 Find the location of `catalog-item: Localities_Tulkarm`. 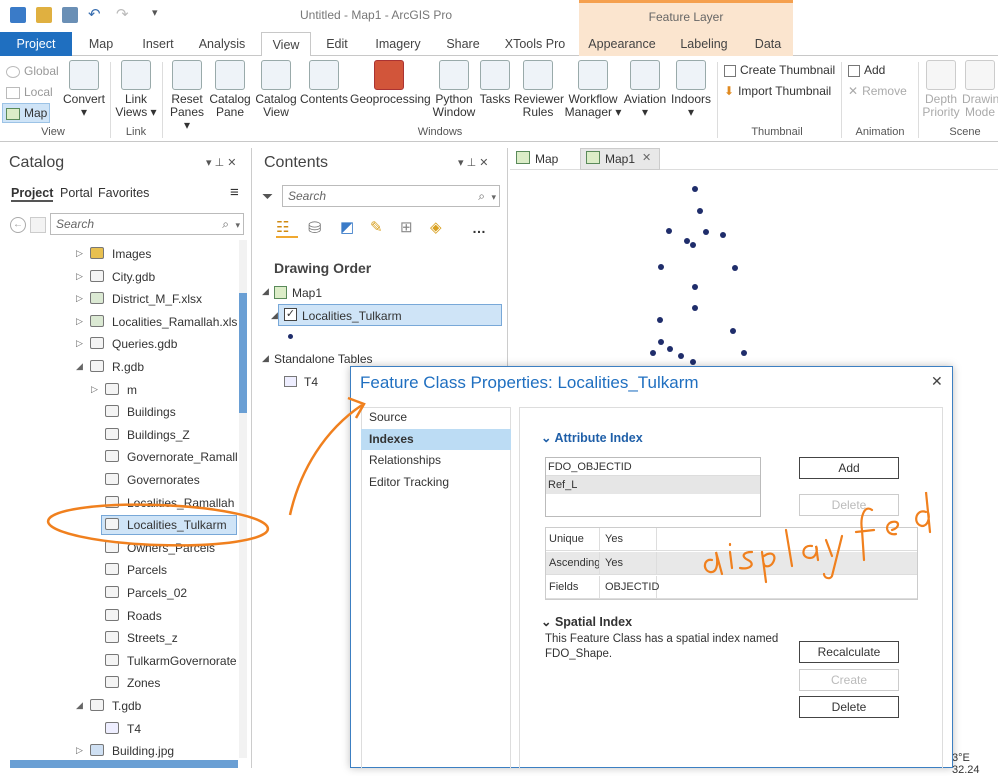

catalog-item: Localities_Tulkarm is located at coordinates (177, 525).